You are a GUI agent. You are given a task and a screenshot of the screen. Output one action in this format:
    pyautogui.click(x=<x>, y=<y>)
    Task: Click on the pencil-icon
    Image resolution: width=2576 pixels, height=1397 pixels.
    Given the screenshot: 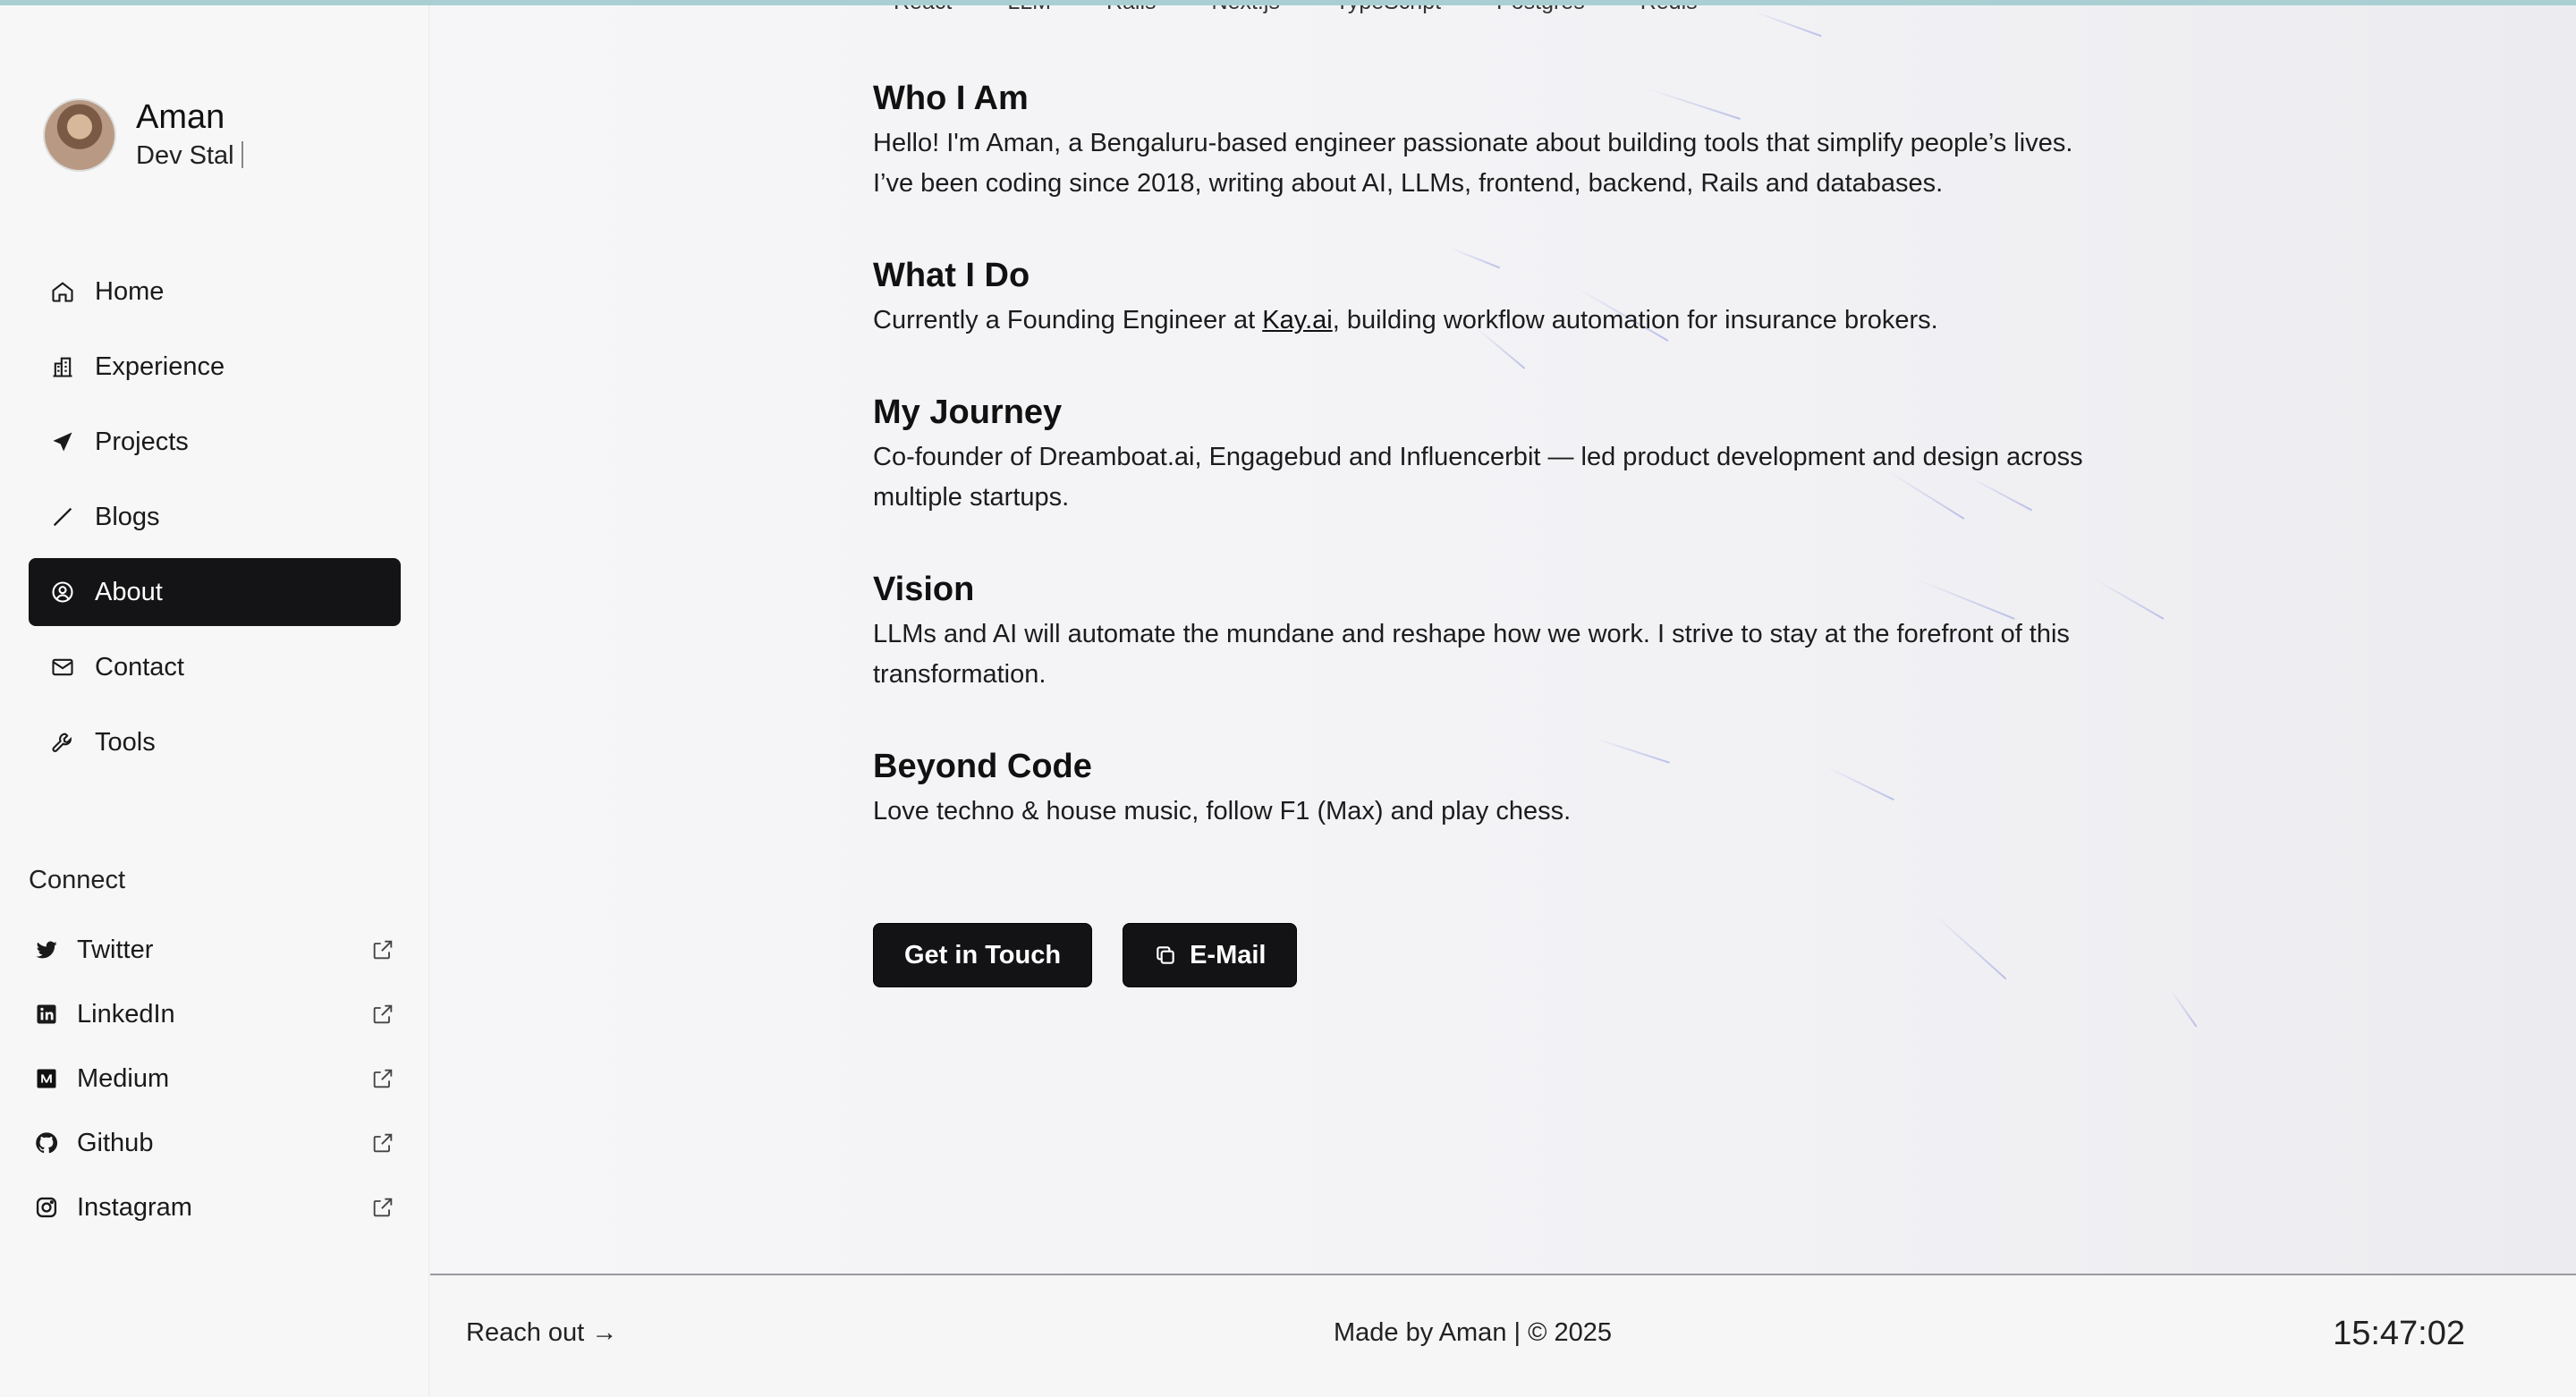 What is the action you would take?
    pyautogui.click(x=62, y=516)
    